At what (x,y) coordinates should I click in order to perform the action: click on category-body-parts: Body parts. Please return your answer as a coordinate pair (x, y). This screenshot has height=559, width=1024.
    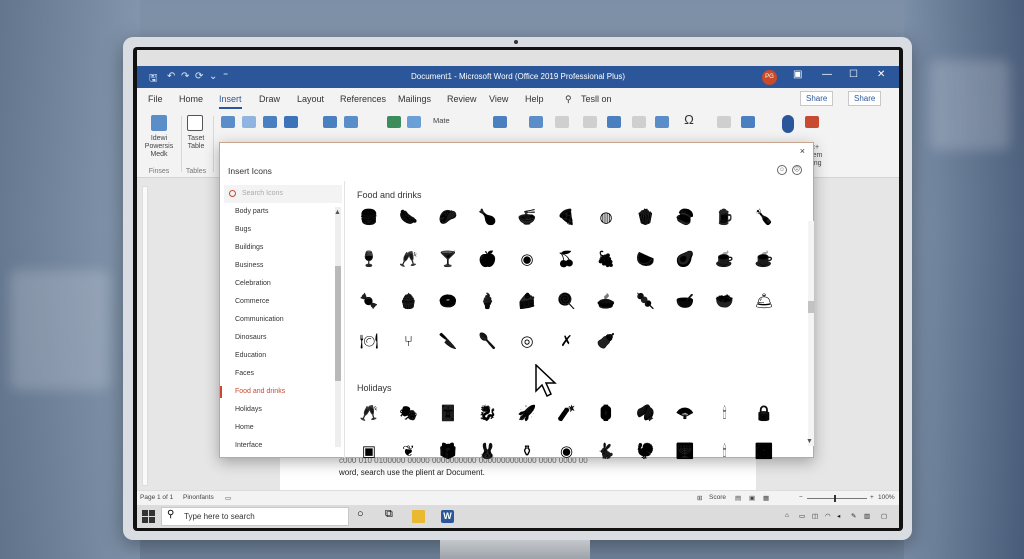
    Looking at the image, I should click on (251, 211).